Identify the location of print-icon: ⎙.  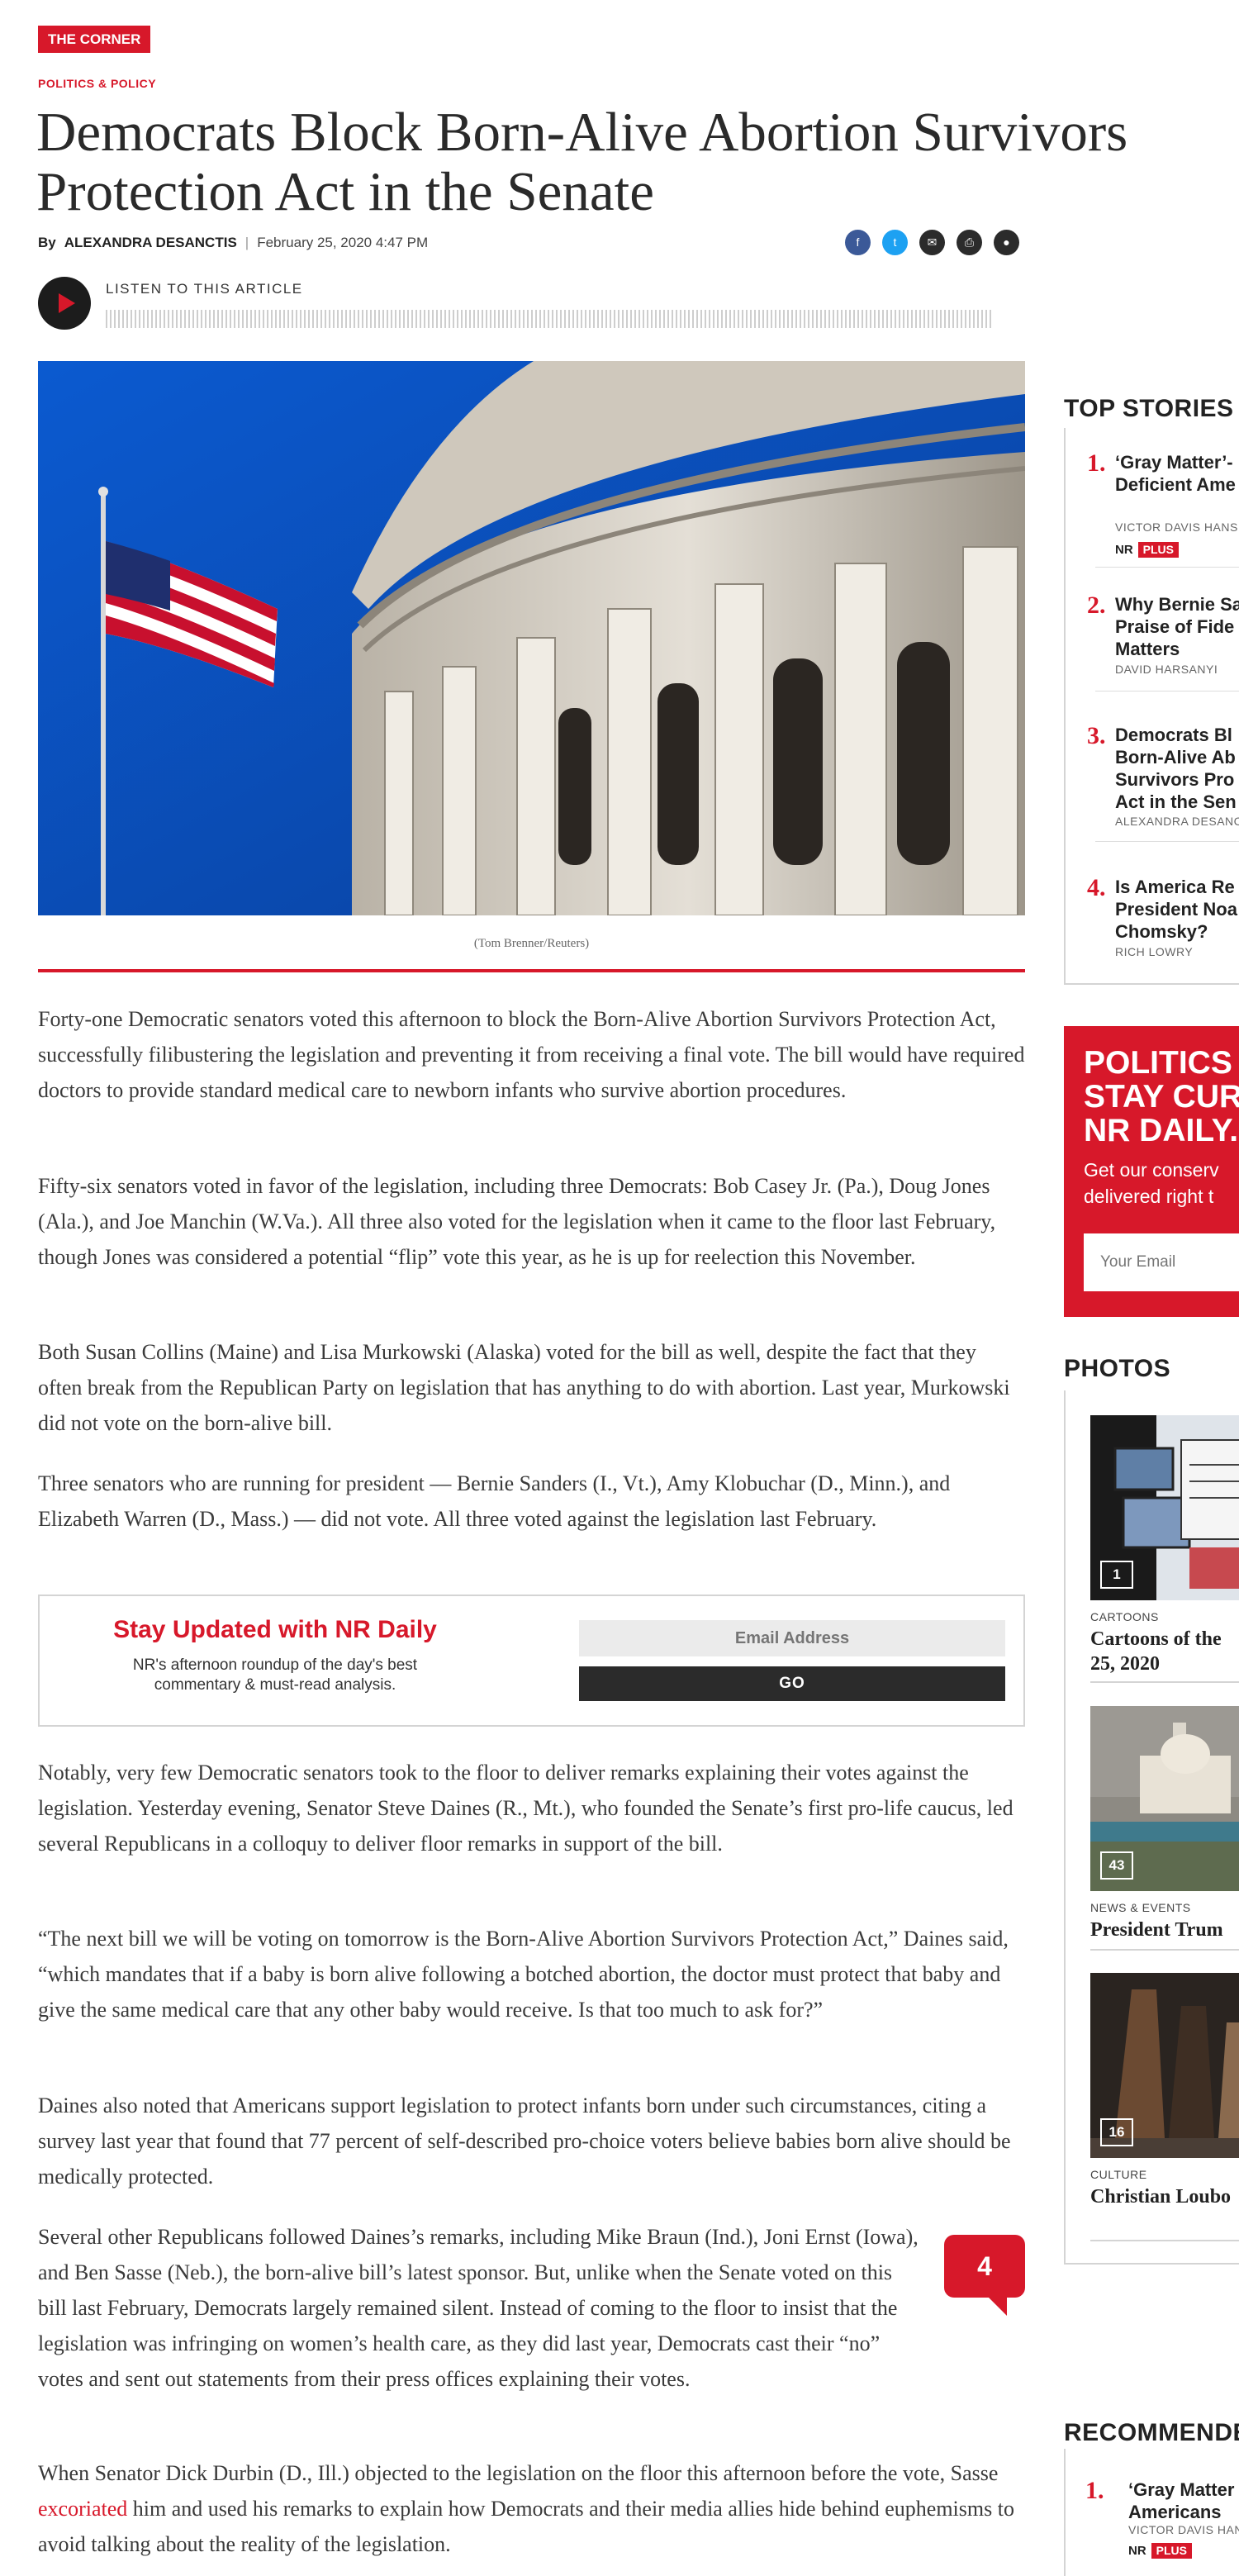
(969, 243).